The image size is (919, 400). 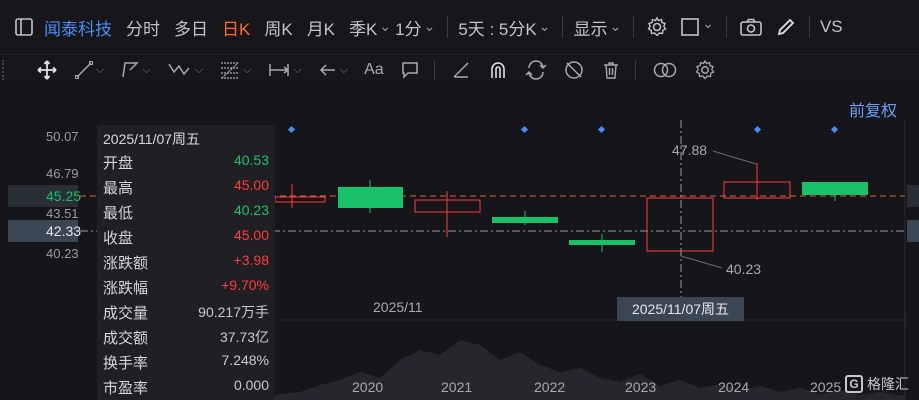 I want to click on y-axis-label: 46.79, so click(x=62, y=173).